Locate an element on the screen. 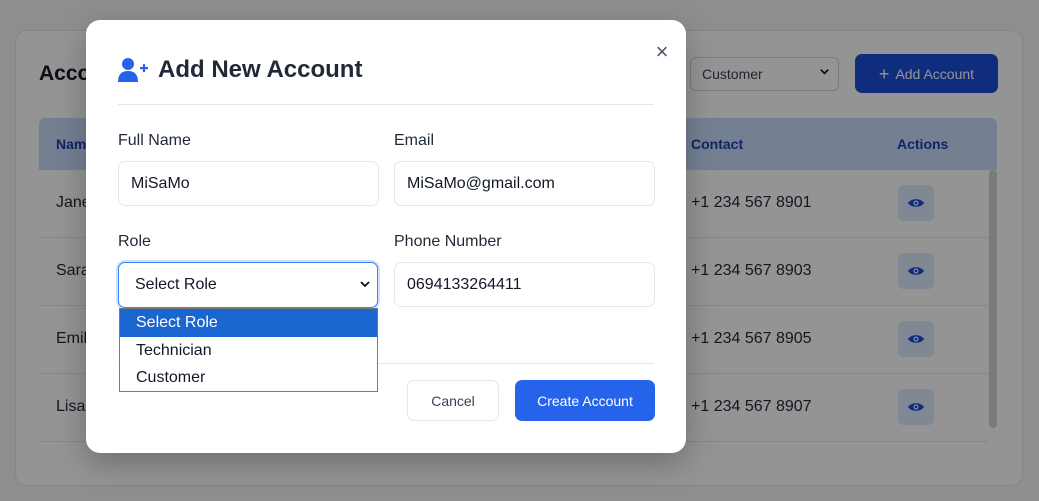  phone-number-label: Phone Number is located at coordinates (448, 241).